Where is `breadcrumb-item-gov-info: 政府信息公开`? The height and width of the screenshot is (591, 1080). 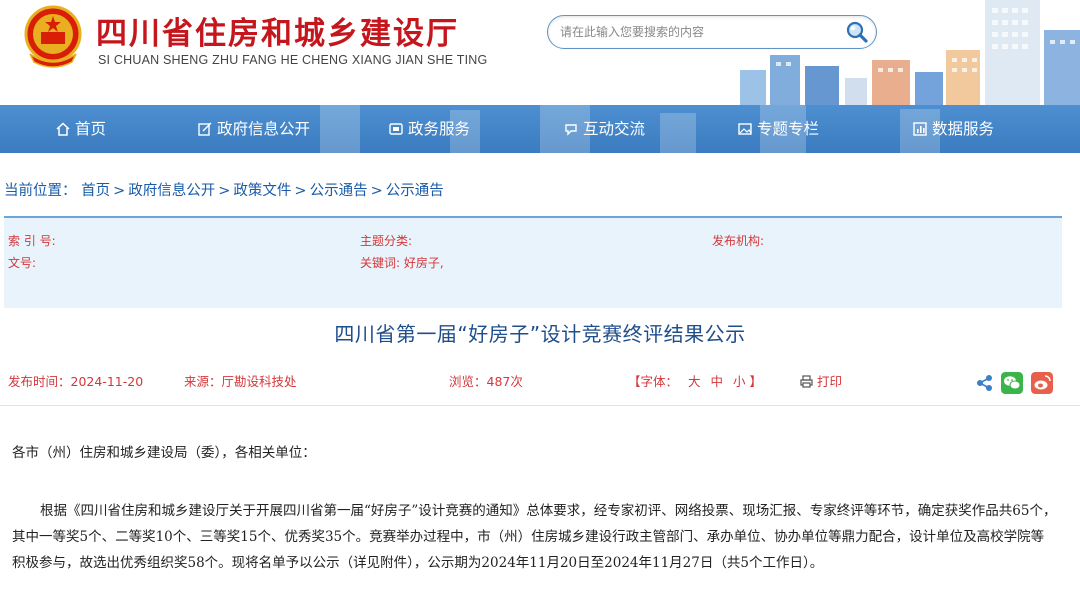 breadcrumb-item-gov-info: 政府信息公开 is located at coordinates (171, 191).